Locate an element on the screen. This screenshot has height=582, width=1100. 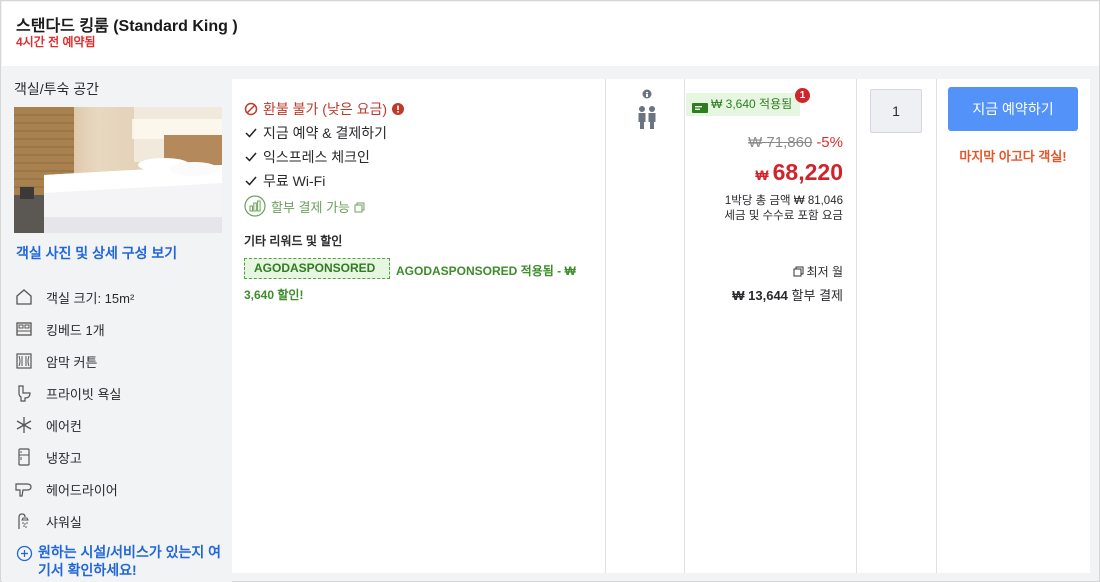
amenity-item: 샤워실 is located at coordinates (48, 521).